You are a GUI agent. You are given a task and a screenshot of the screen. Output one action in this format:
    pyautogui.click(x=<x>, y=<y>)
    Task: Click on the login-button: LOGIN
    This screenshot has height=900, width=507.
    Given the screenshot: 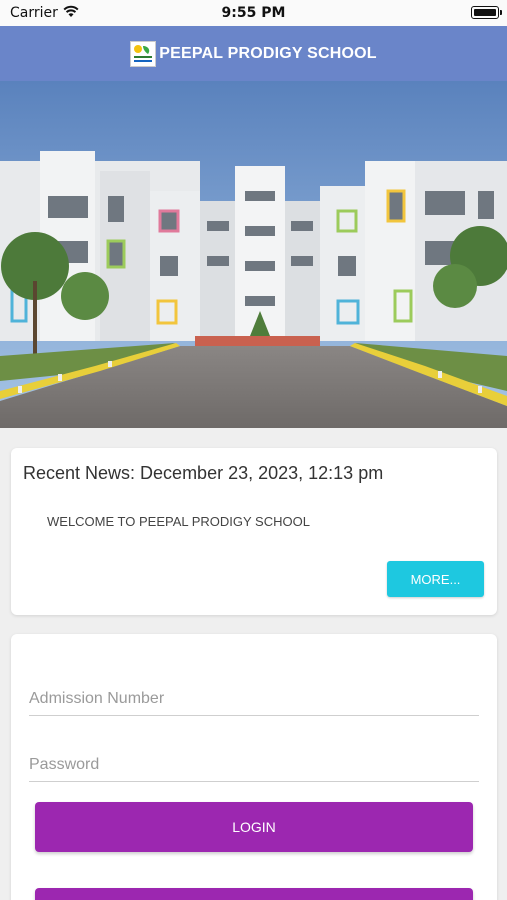 What is the action you would take?
    pyautogui.click(x=254, y=827)
    